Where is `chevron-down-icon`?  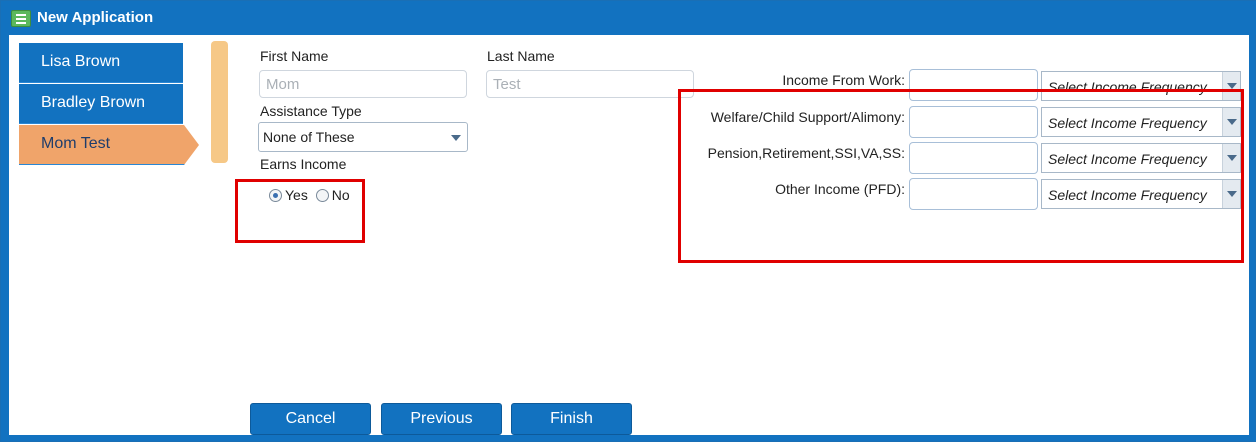 chevron-down-icon is located at coordinates (456, 138).